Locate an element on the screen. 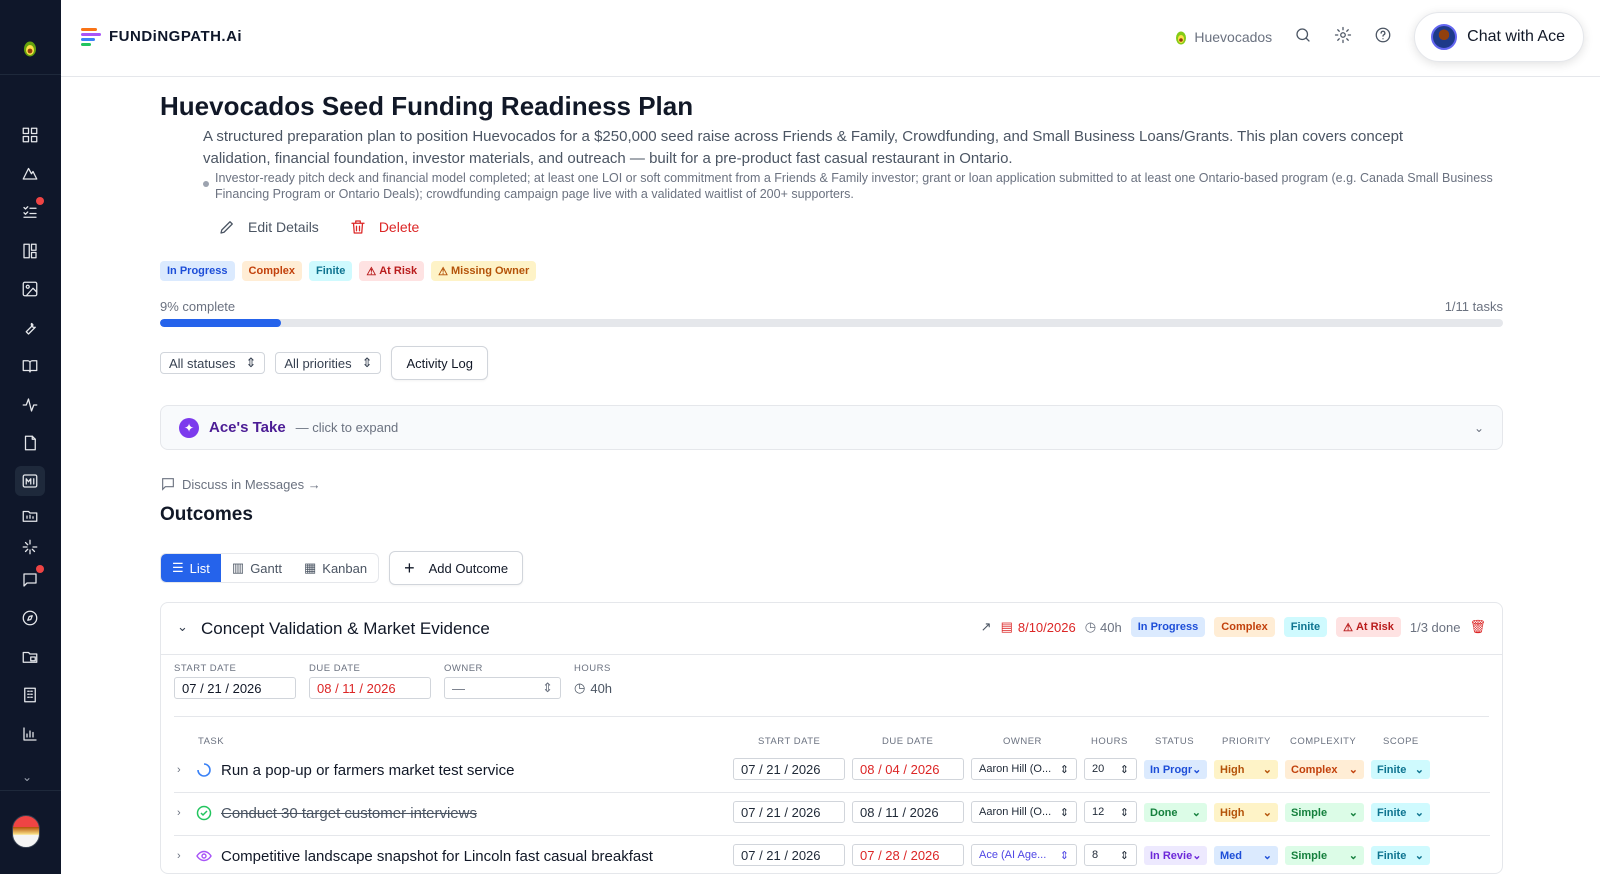 Image resolution: width=1600 pixels, height=874 pixels. trash-icon: 🗑 is located at coordinates (1477, 627).